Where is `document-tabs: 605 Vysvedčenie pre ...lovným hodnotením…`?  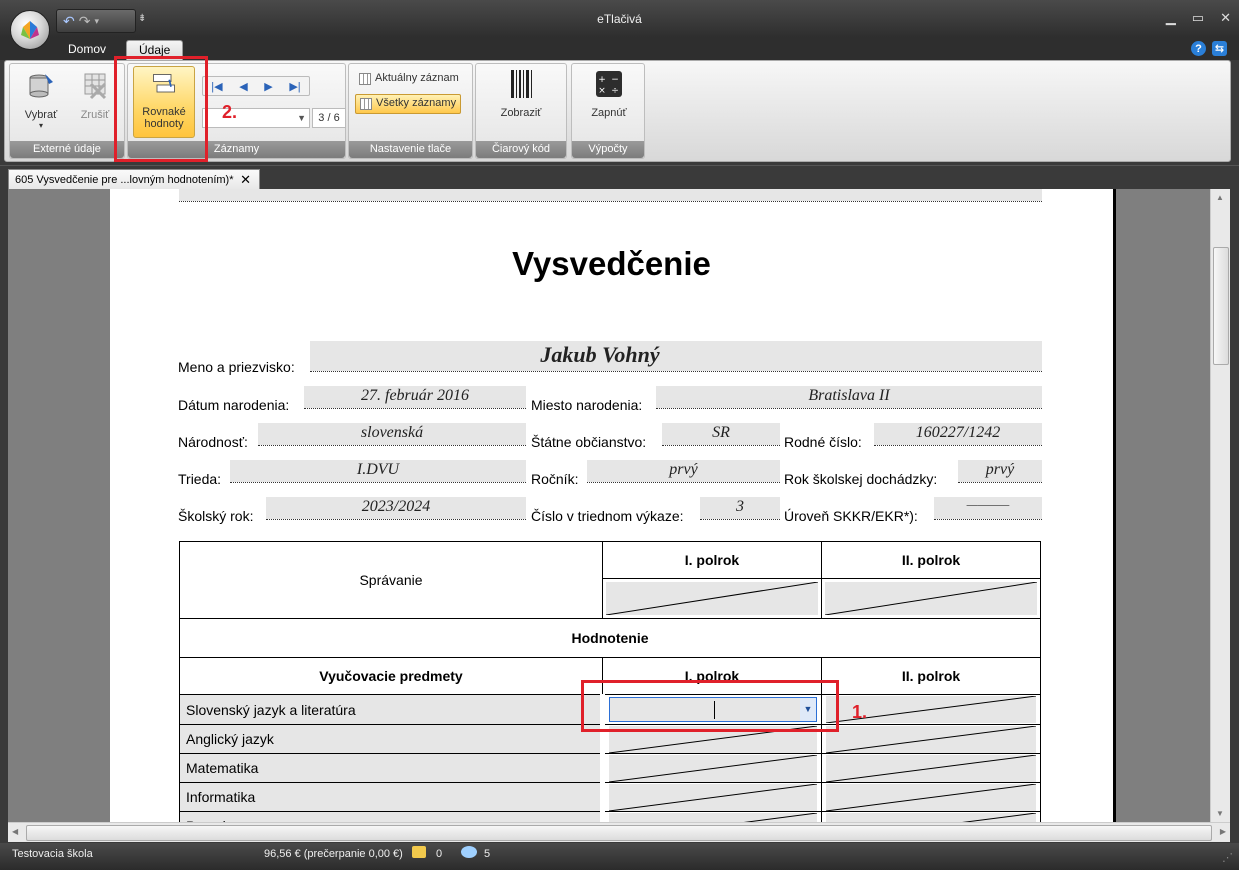 document-tabs: 605 Vysvedčenie pre ...lovným hodnotením… is located at coordinates (619, 178).